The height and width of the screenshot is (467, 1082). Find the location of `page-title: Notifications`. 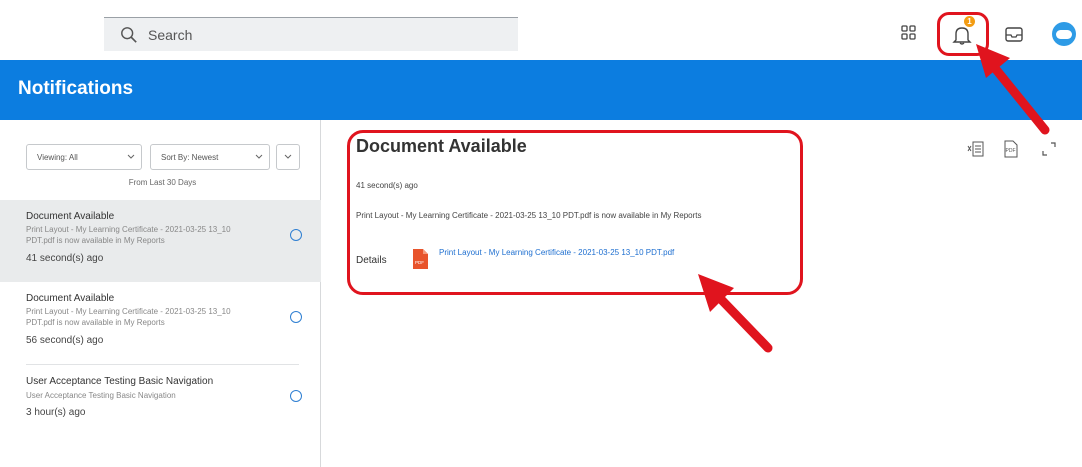

page-title: Notifications is located at coordinates (76, 88).